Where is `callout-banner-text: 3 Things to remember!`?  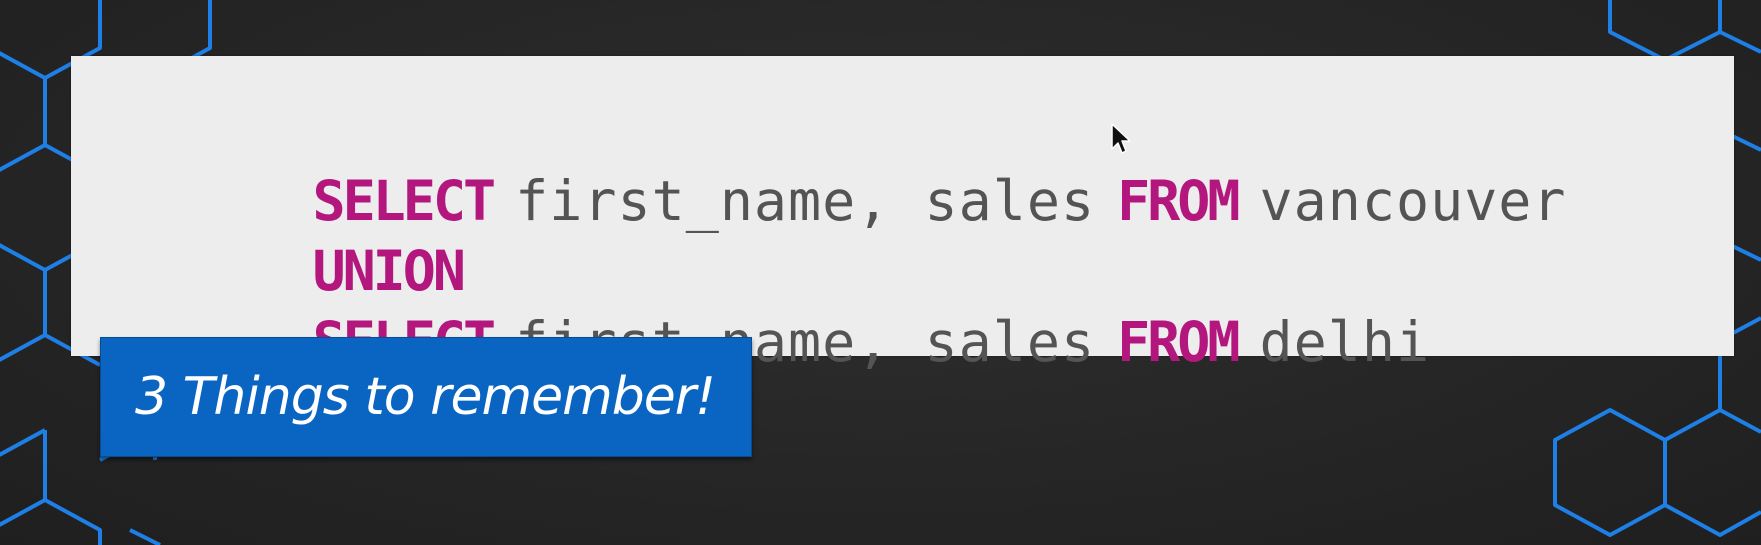
callout-banner-text: 3 Things to remember! is located at coordinates (425, 397).